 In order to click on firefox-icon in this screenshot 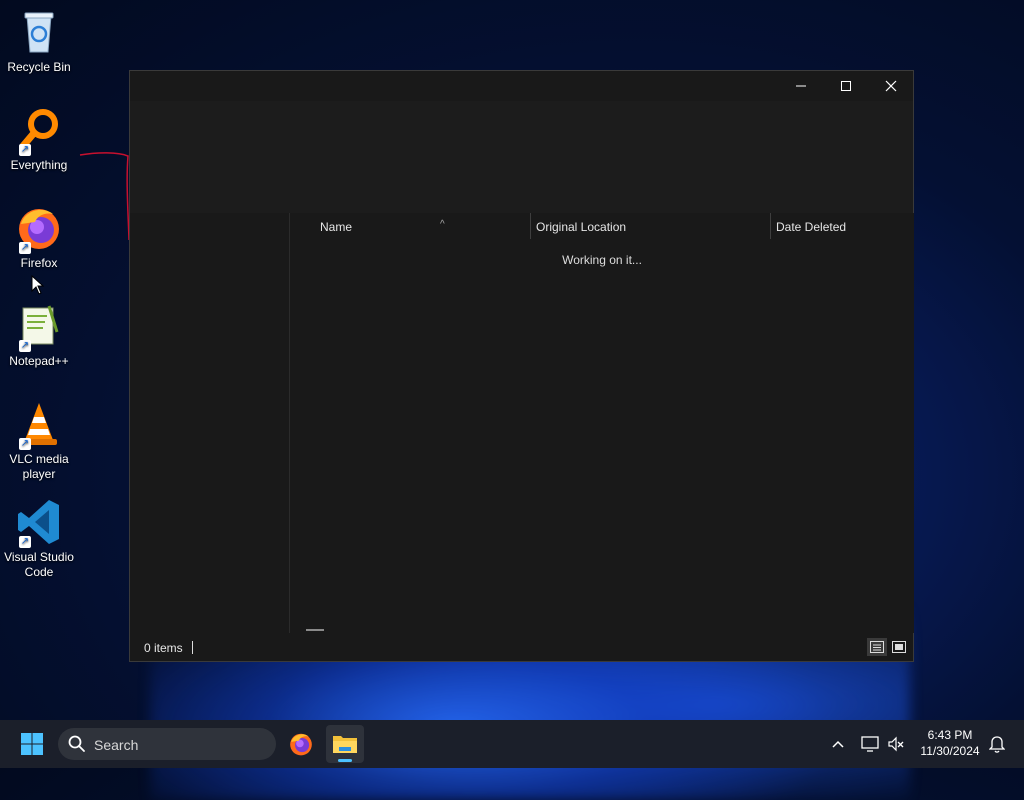, I will do `click(301, 744)`.